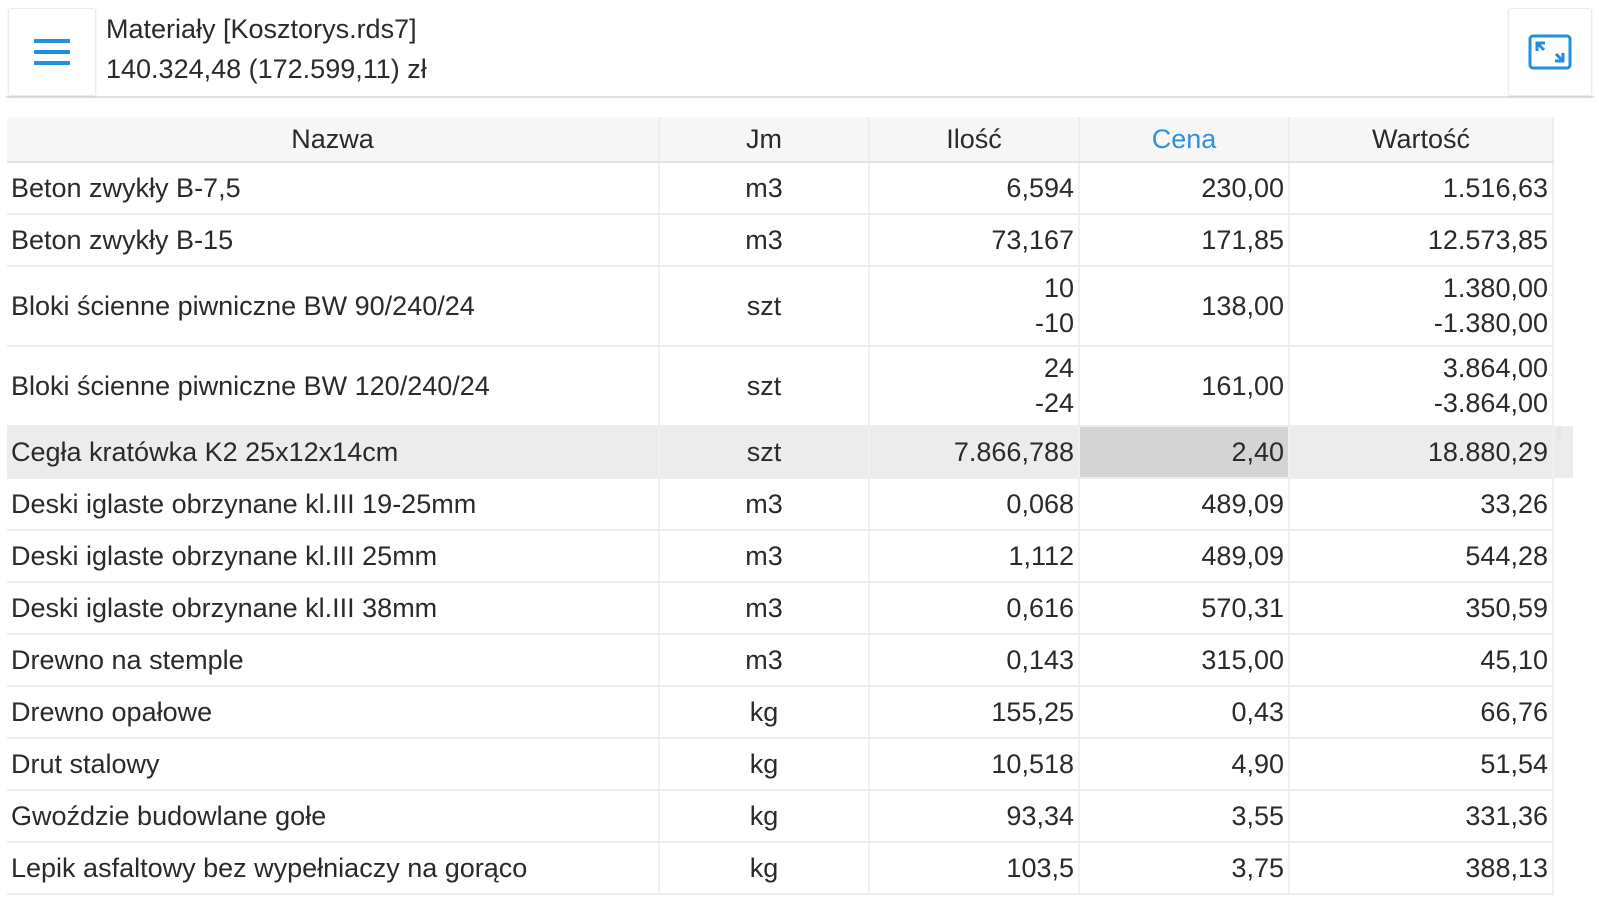  Describe the element at coordinates (1184, 452) in the screenshot. I see `cell-cena-focused: 2,40` at that location.